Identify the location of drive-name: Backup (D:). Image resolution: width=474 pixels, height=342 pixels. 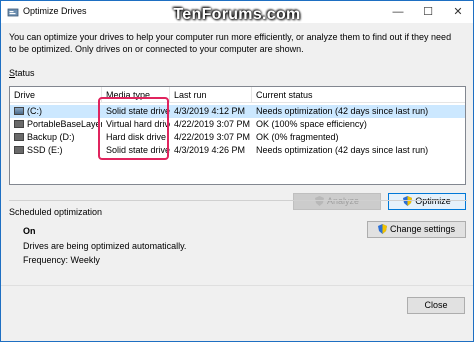
(51, 137).